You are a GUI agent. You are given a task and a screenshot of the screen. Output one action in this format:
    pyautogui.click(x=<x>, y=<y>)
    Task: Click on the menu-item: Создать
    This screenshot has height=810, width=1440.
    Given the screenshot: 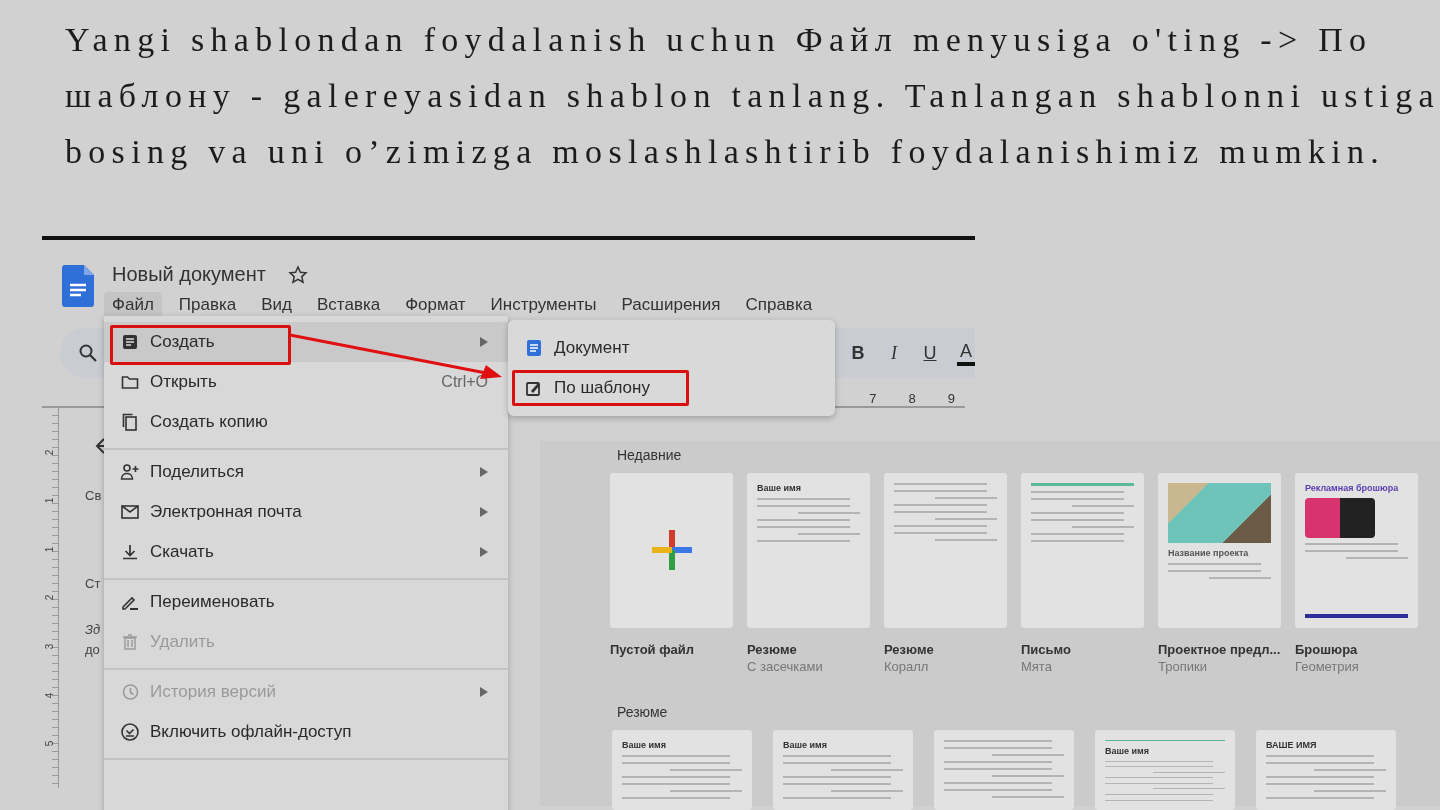 What is the action you would take?
    pyautogui.click(x=306, y=342)
    